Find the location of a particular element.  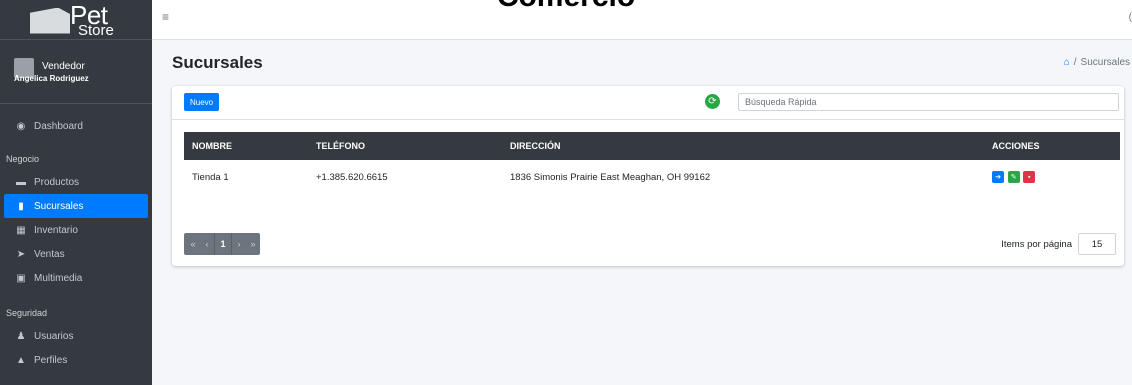

brand-logo-icon is located at coordinates (50, 20).